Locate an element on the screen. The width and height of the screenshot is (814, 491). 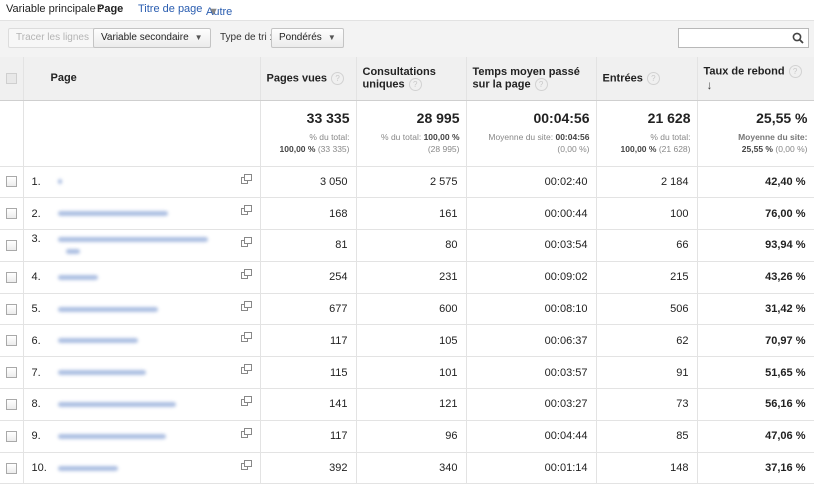
bounce-cell: 43,26 % is located at coordinates (755, 277).